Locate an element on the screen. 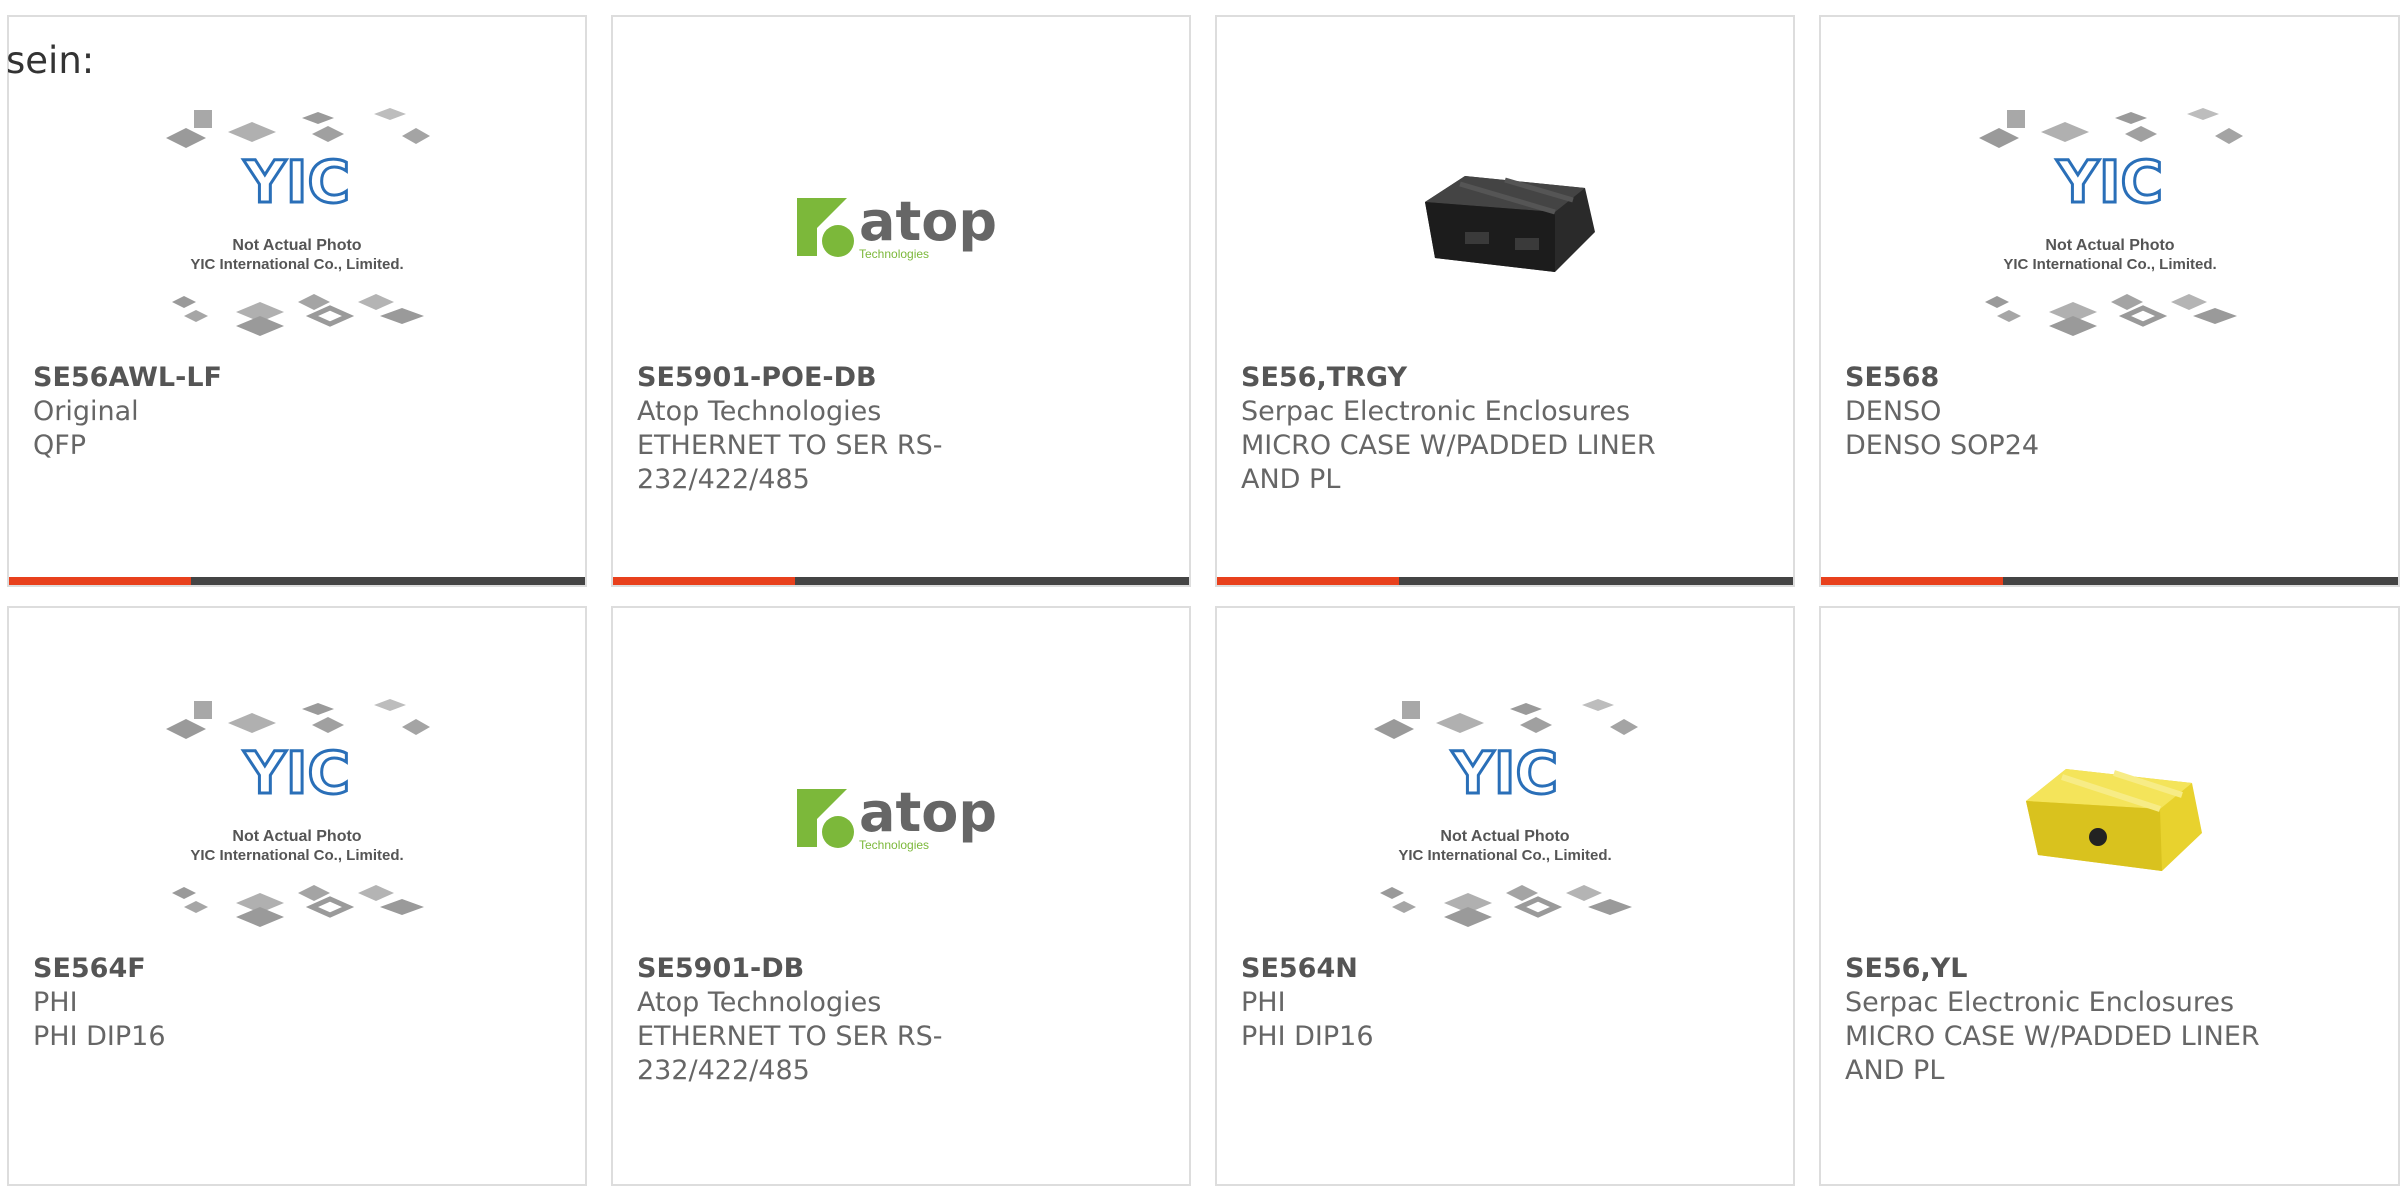  part-number: SE568 is located at coordinates (2080, 378).